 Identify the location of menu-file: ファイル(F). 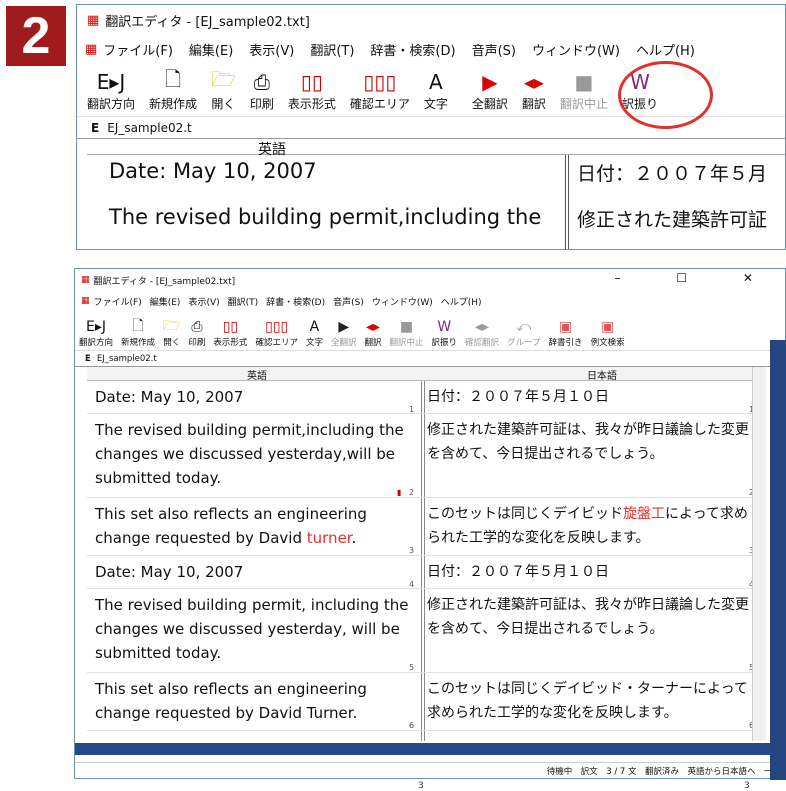
(118, 301).